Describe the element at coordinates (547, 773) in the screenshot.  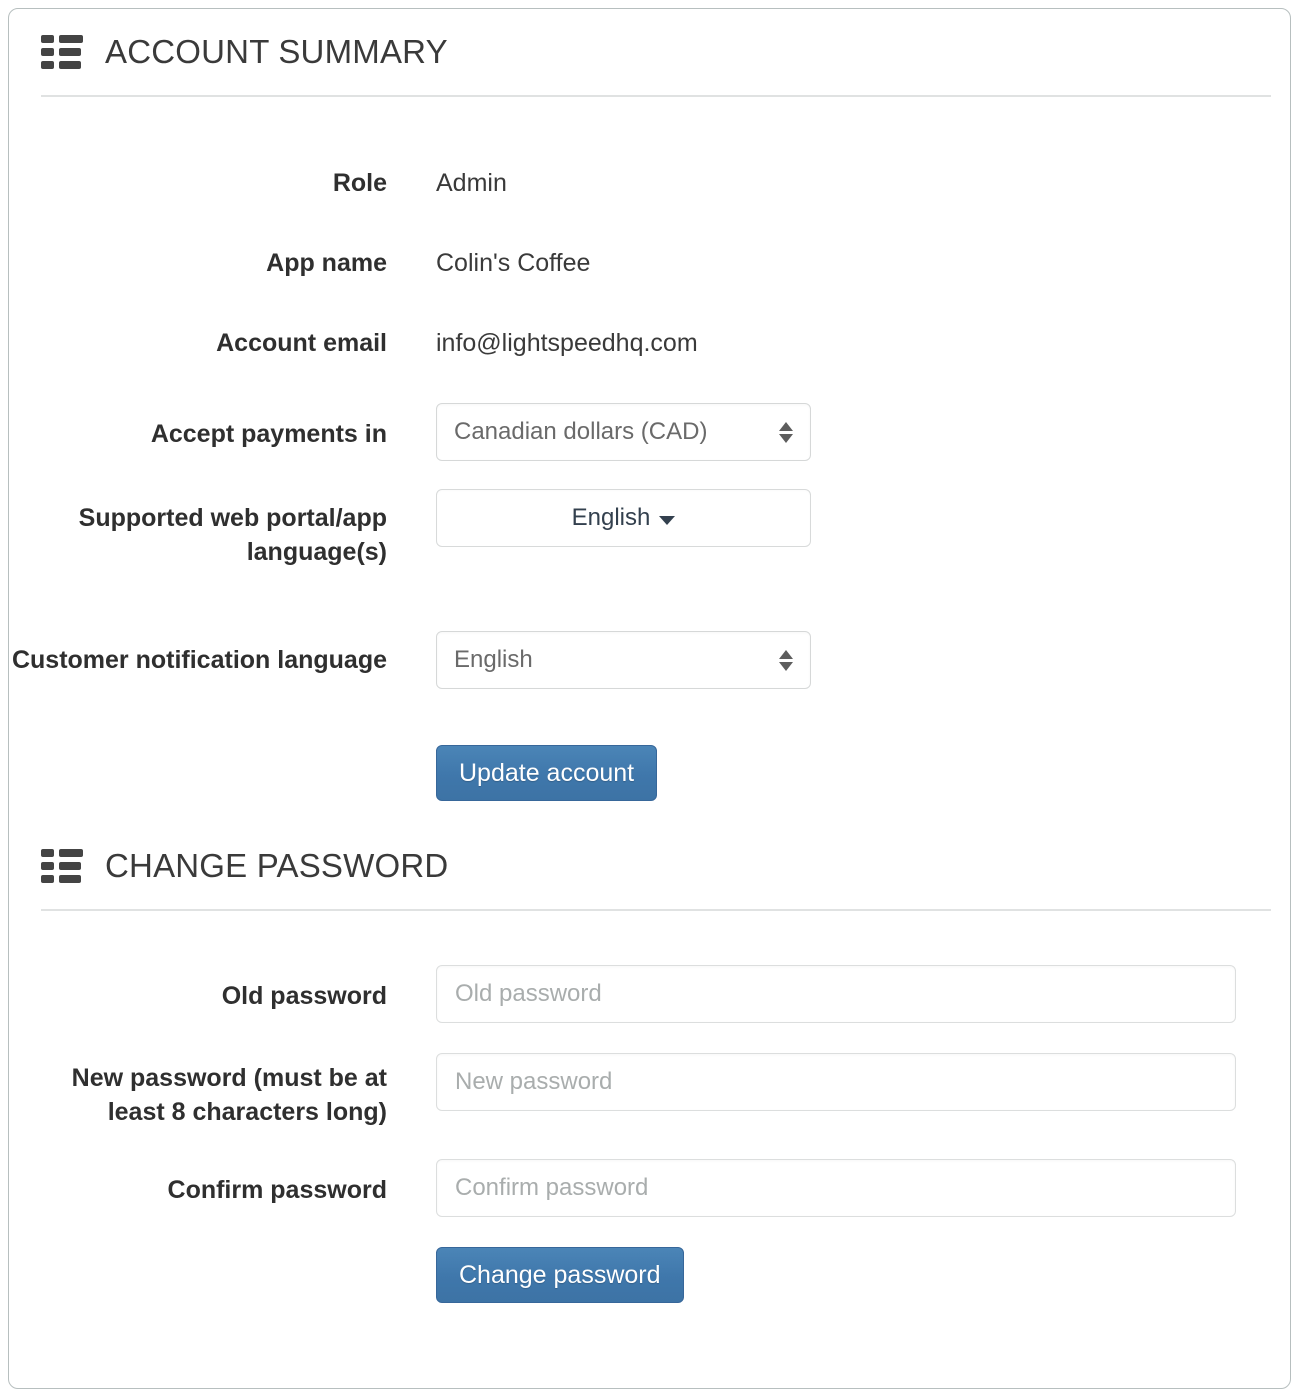
I see `update-account-button: Update account` at that location.